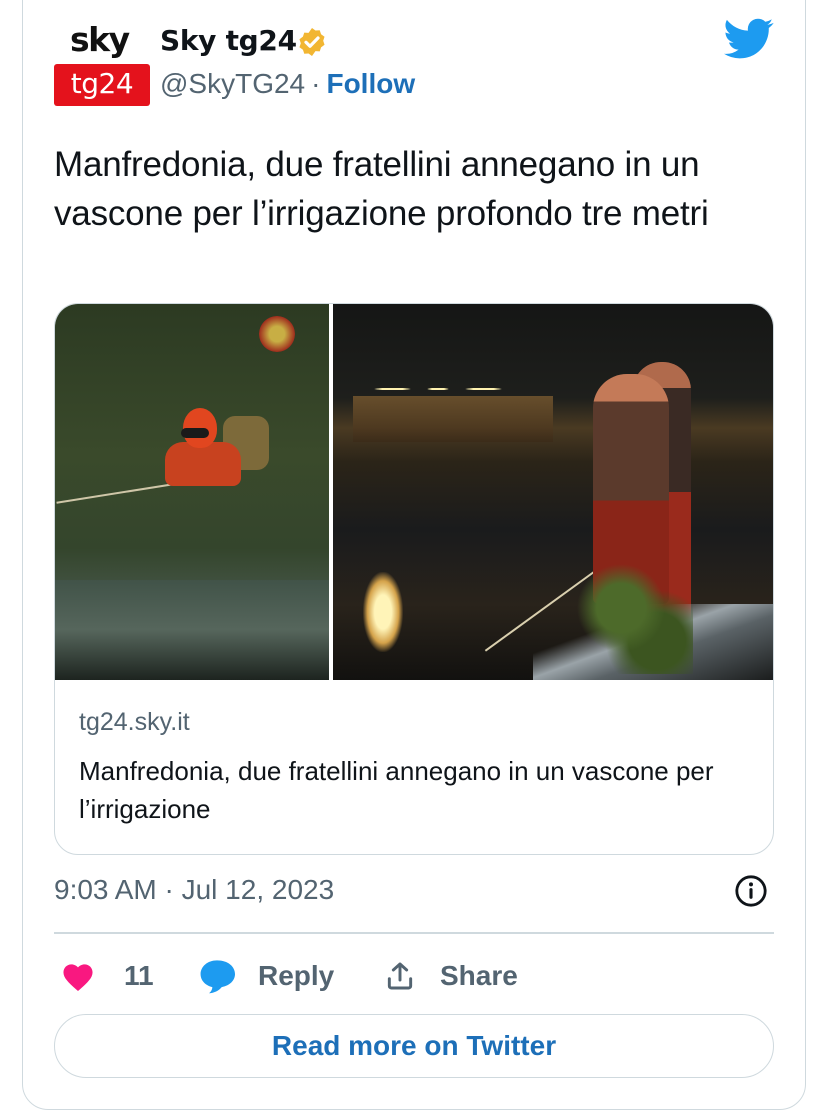  I want to click on fire-brigade-emblem-icon, so click(277, 334).